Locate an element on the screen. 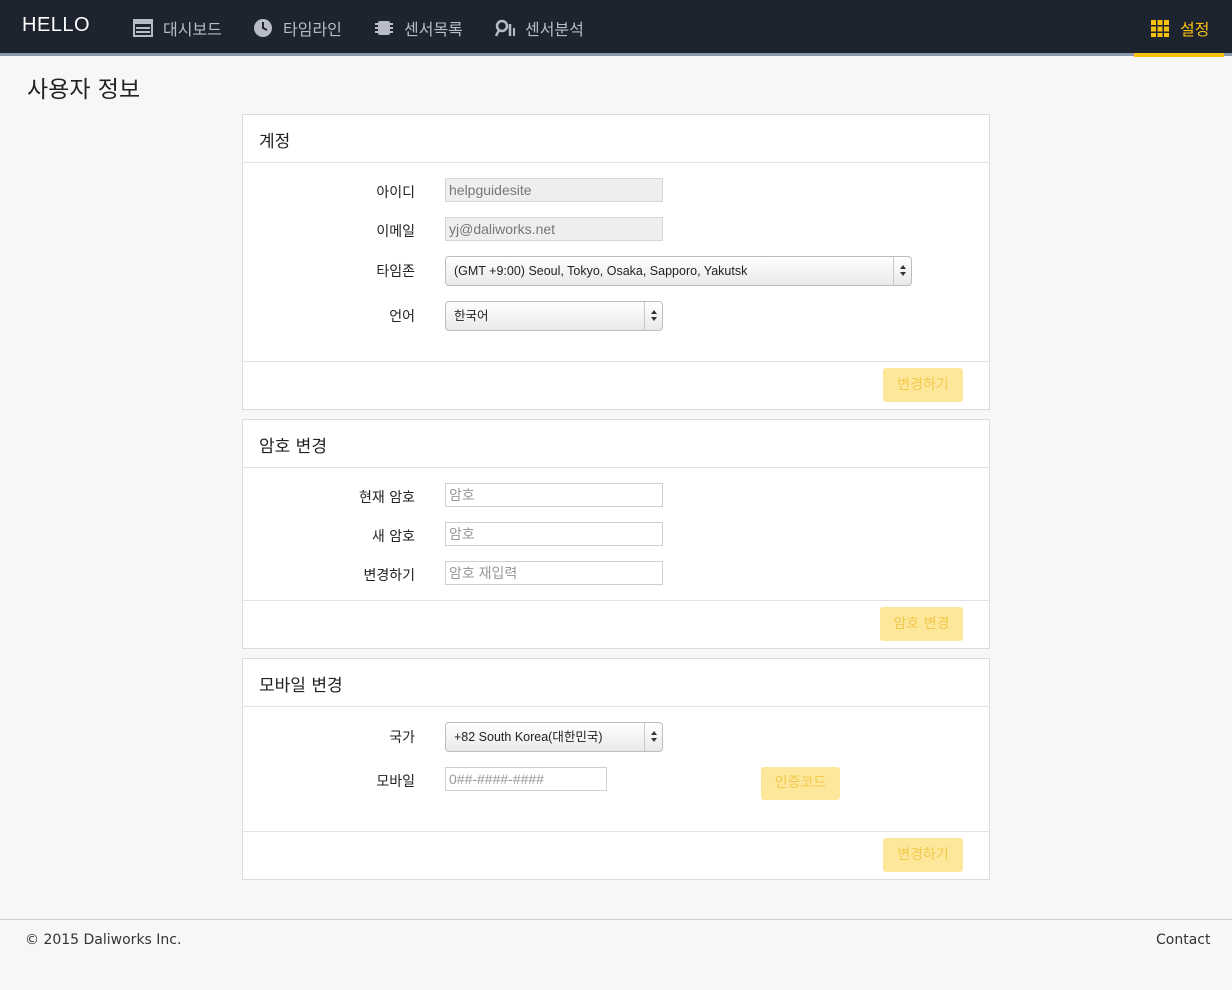 The height and width of the screenshot is (990, 1232). grid-icon is located at coordinates (1160, 28).